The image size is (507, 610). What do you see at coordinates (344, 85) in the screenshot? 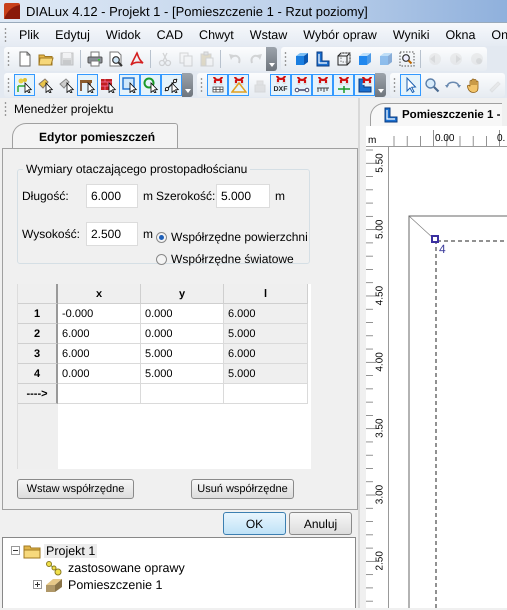
I see `magnet-plus-icon` at bounding box center [344, 85].